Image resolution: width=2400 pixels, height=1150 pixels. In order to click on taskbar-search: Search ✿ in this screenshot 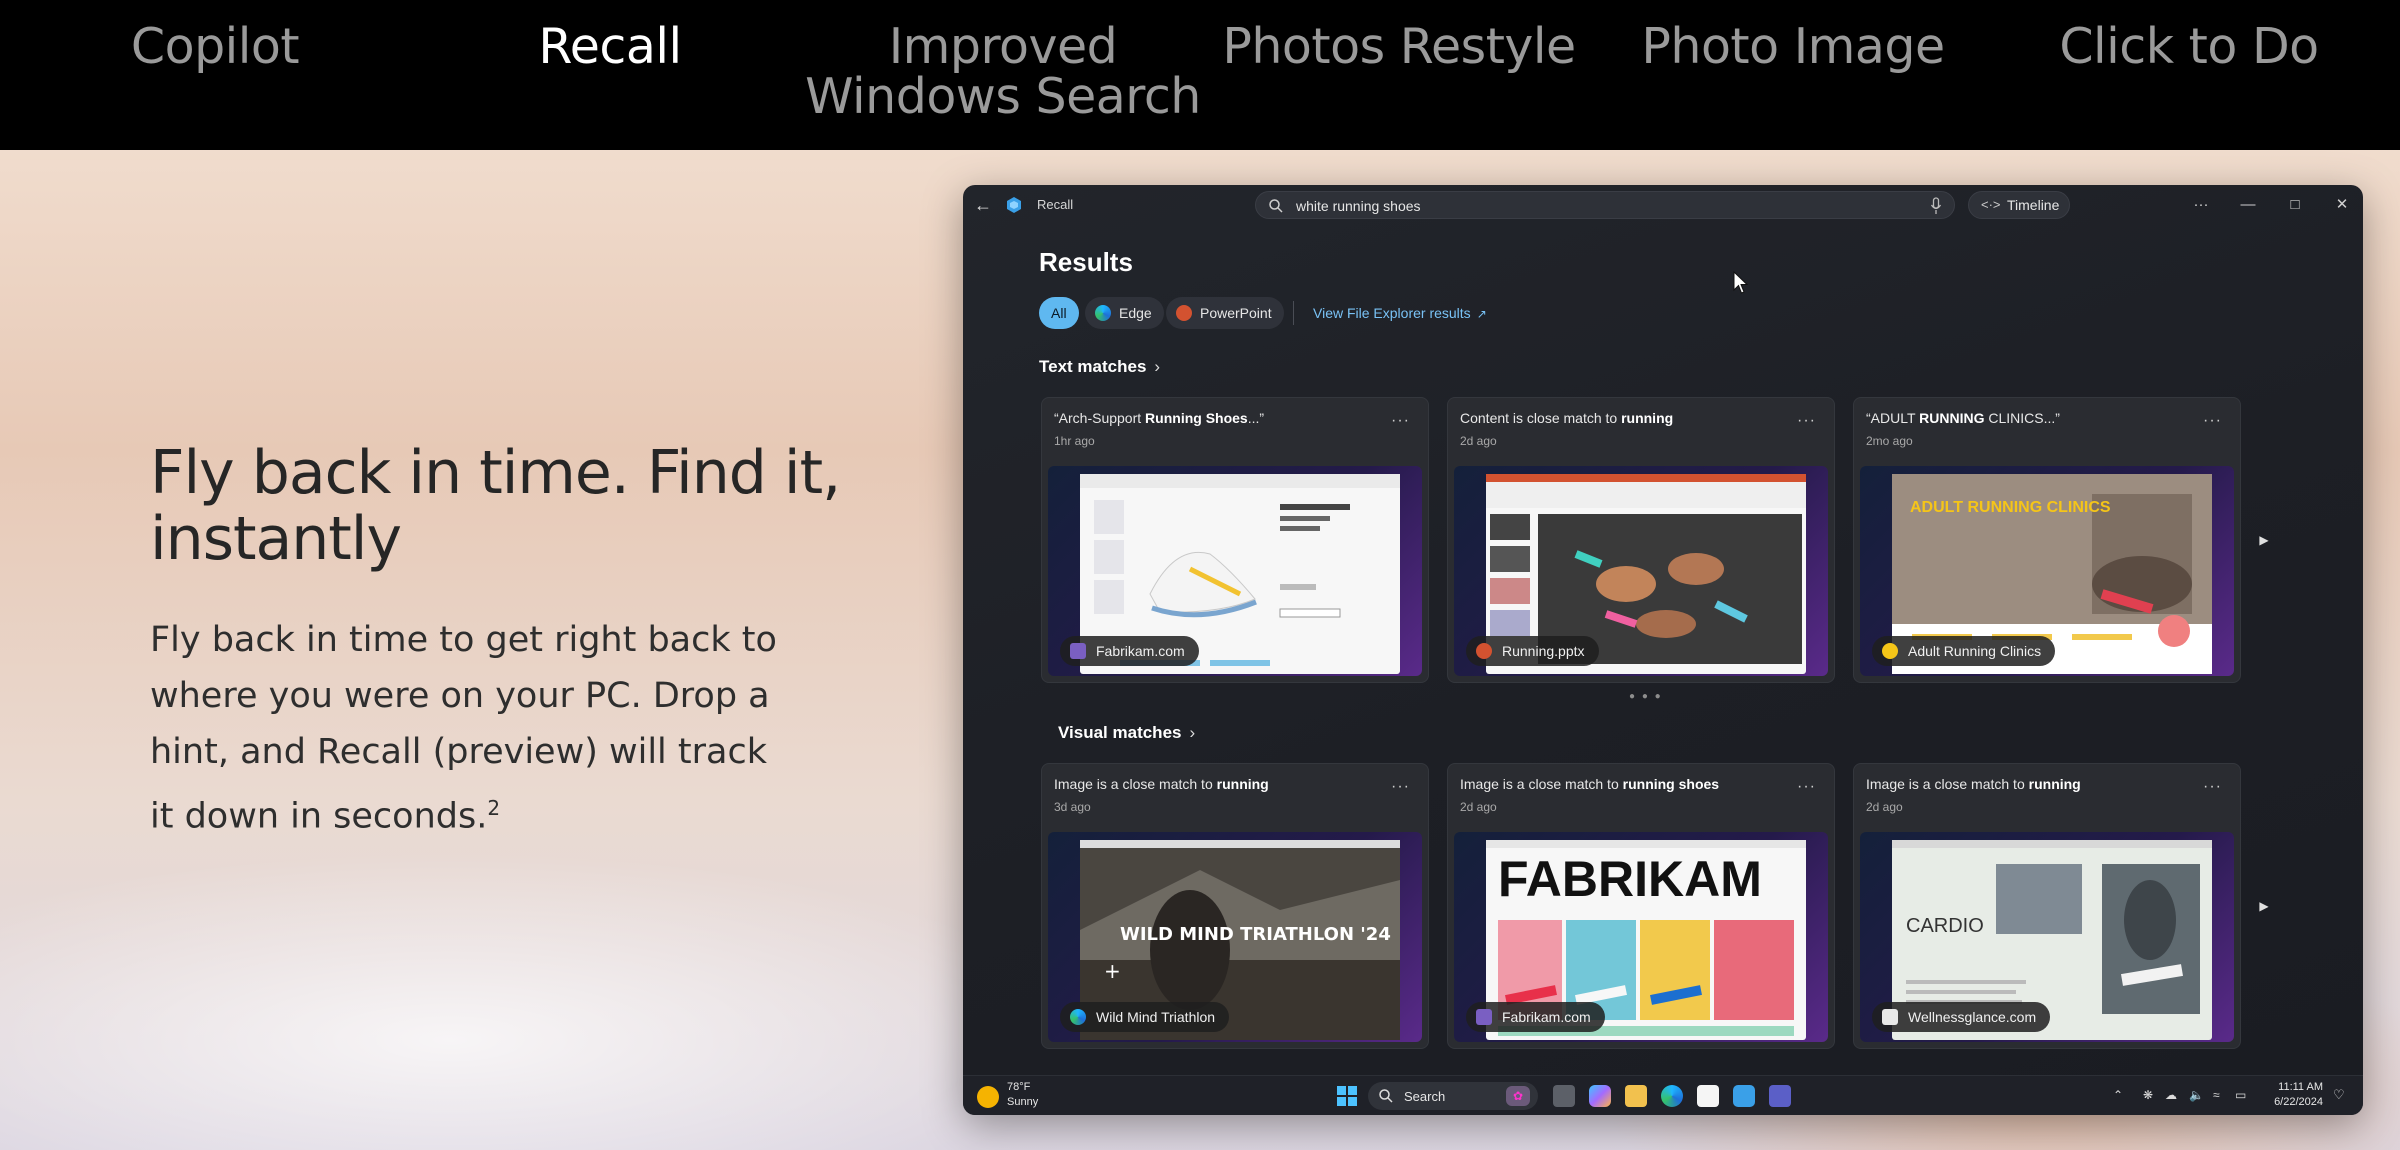, I will do `click(1453, 1096)`.